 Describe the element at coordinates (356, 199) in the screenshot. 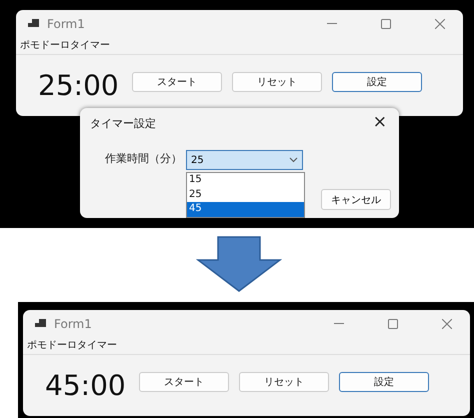

I see `cancel-button: キャンセル` at that location.